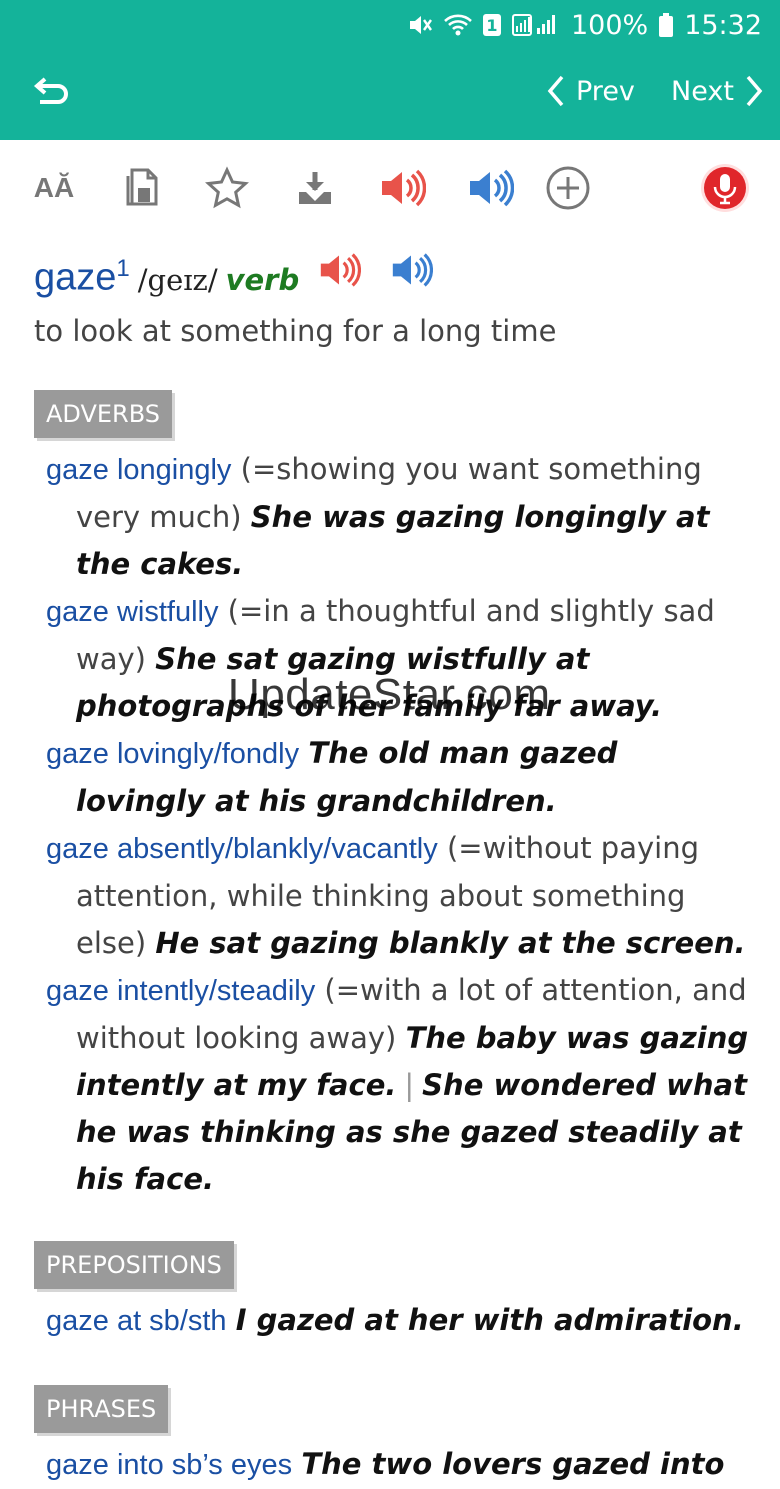 This screenshot has height=1489, width=780. Describe the element at coordinates (702, 91) in the screenshot. I see `next-label: Next` at that location.